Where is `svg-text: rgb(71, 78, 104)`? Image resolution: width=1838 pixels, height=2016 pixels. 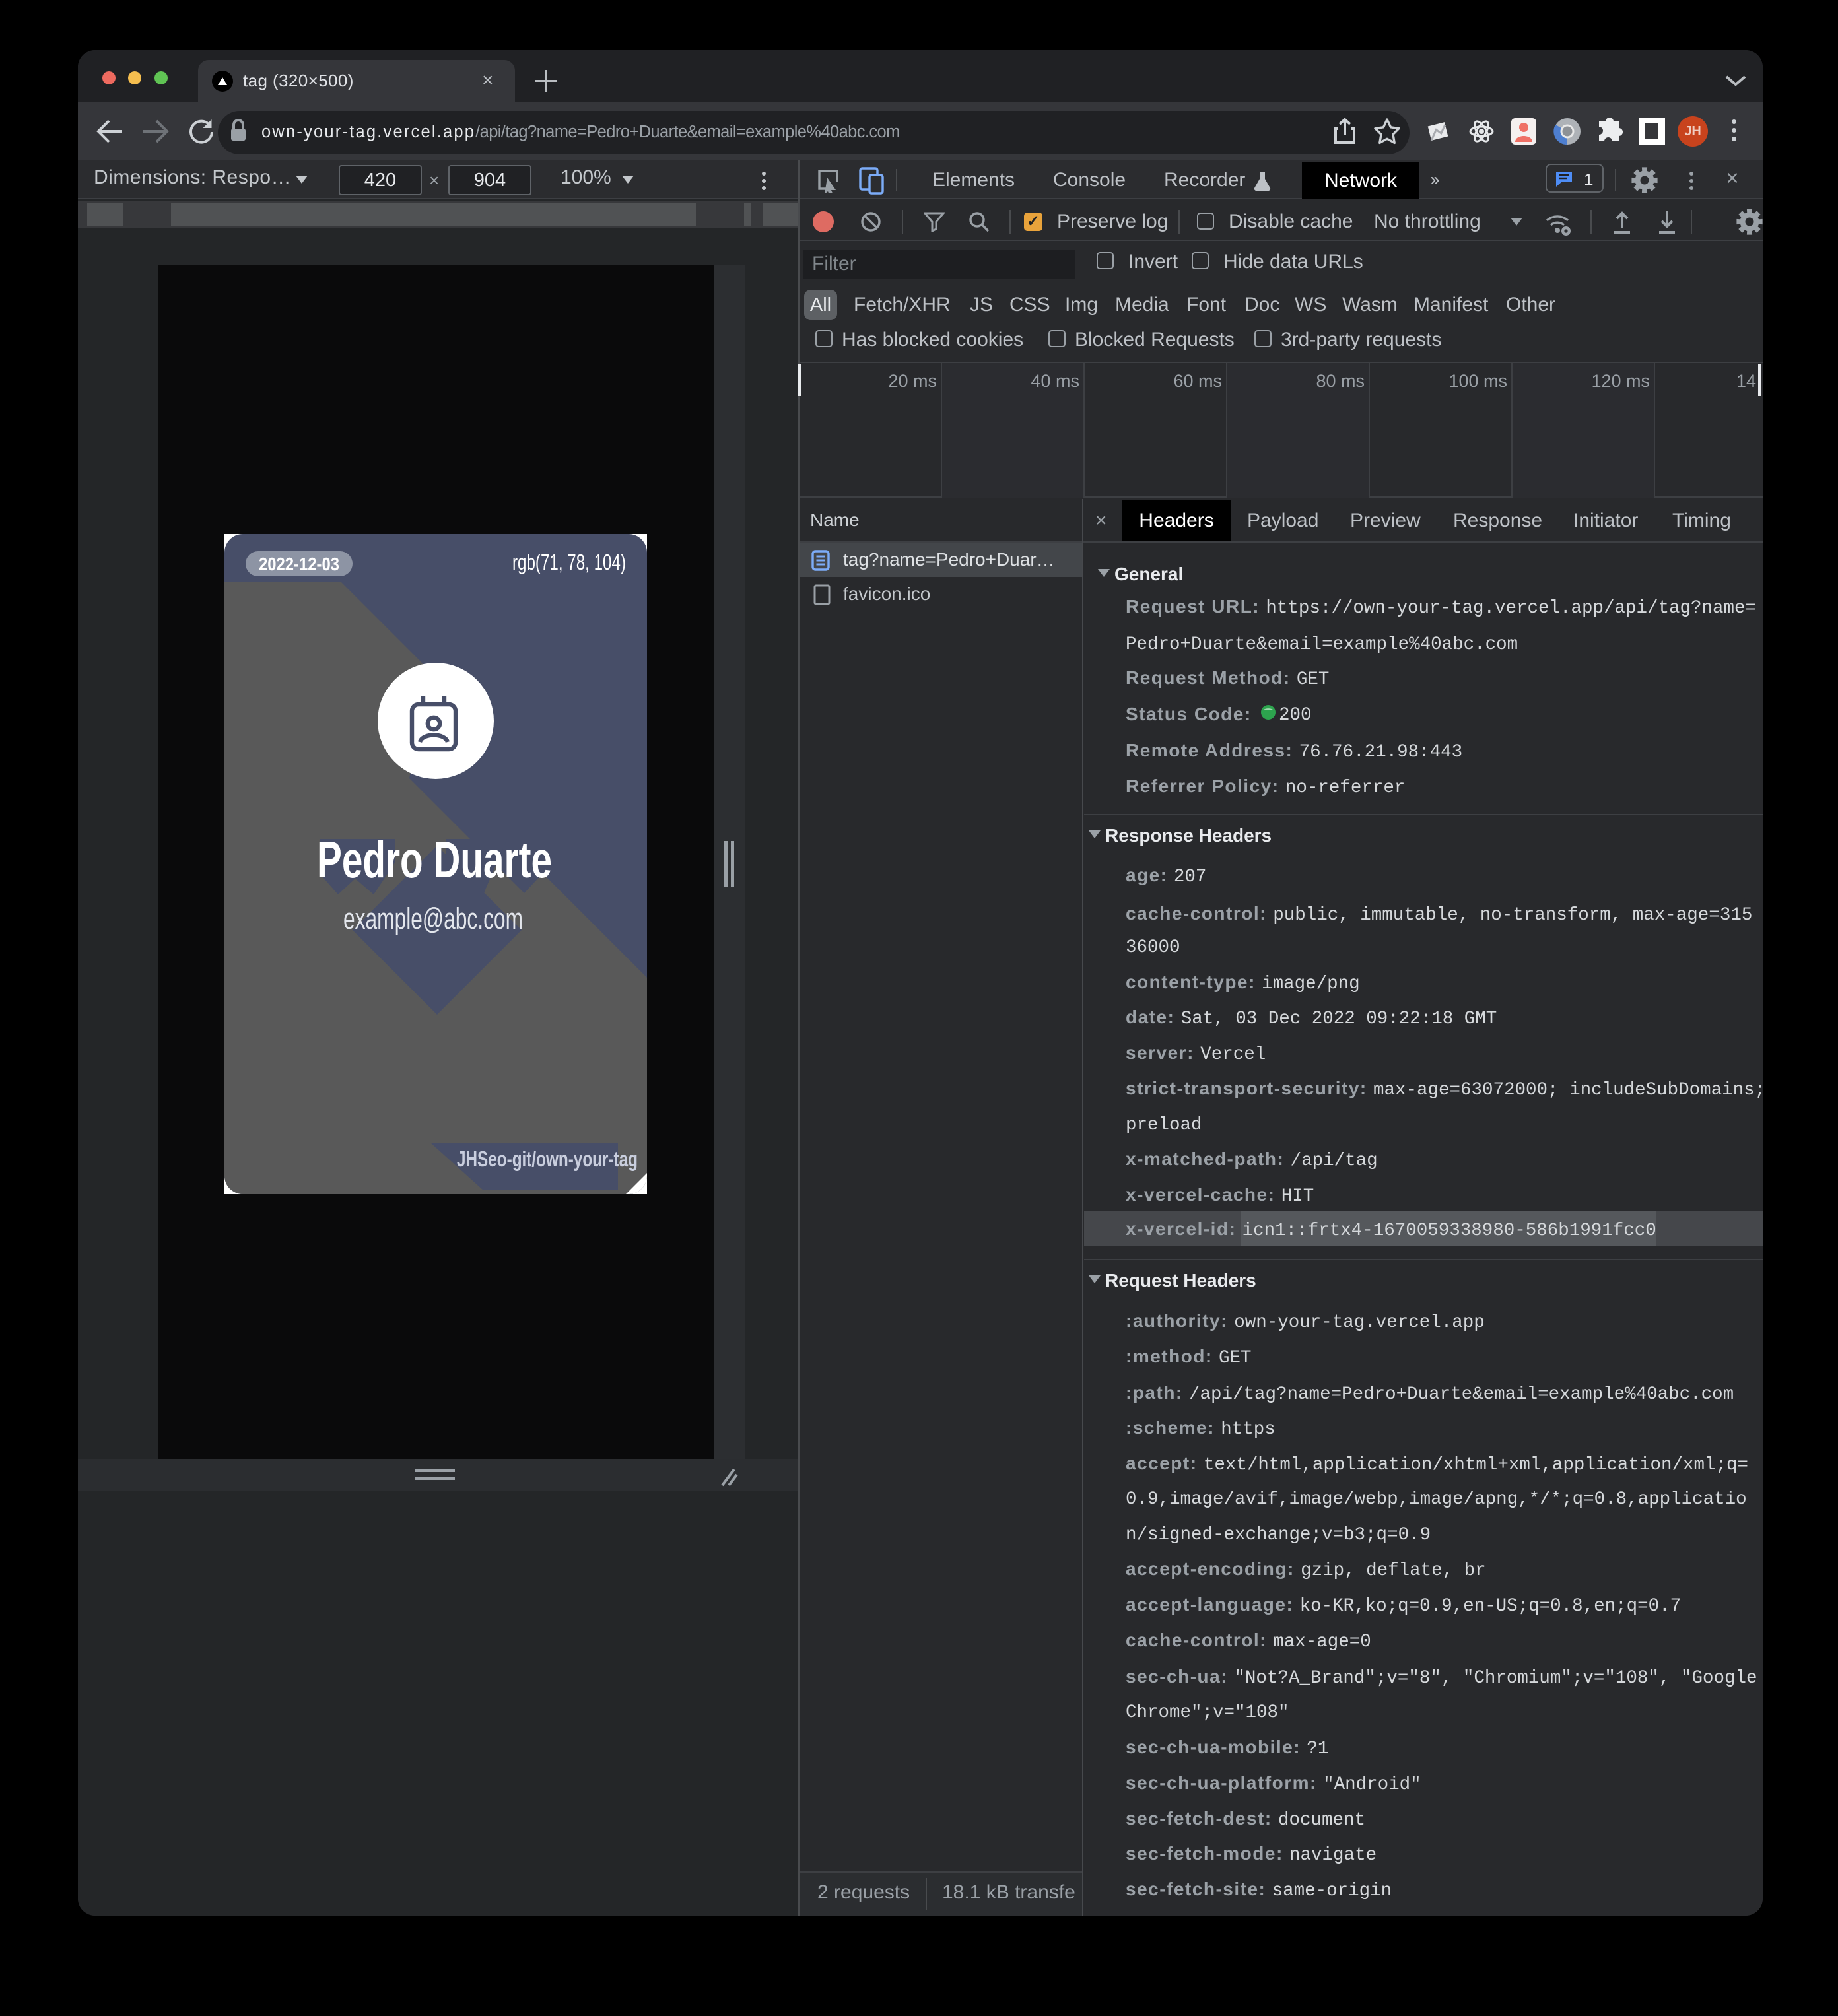
svg-text: rgb(71, 78, 104) is located at coordinates (569, 562).